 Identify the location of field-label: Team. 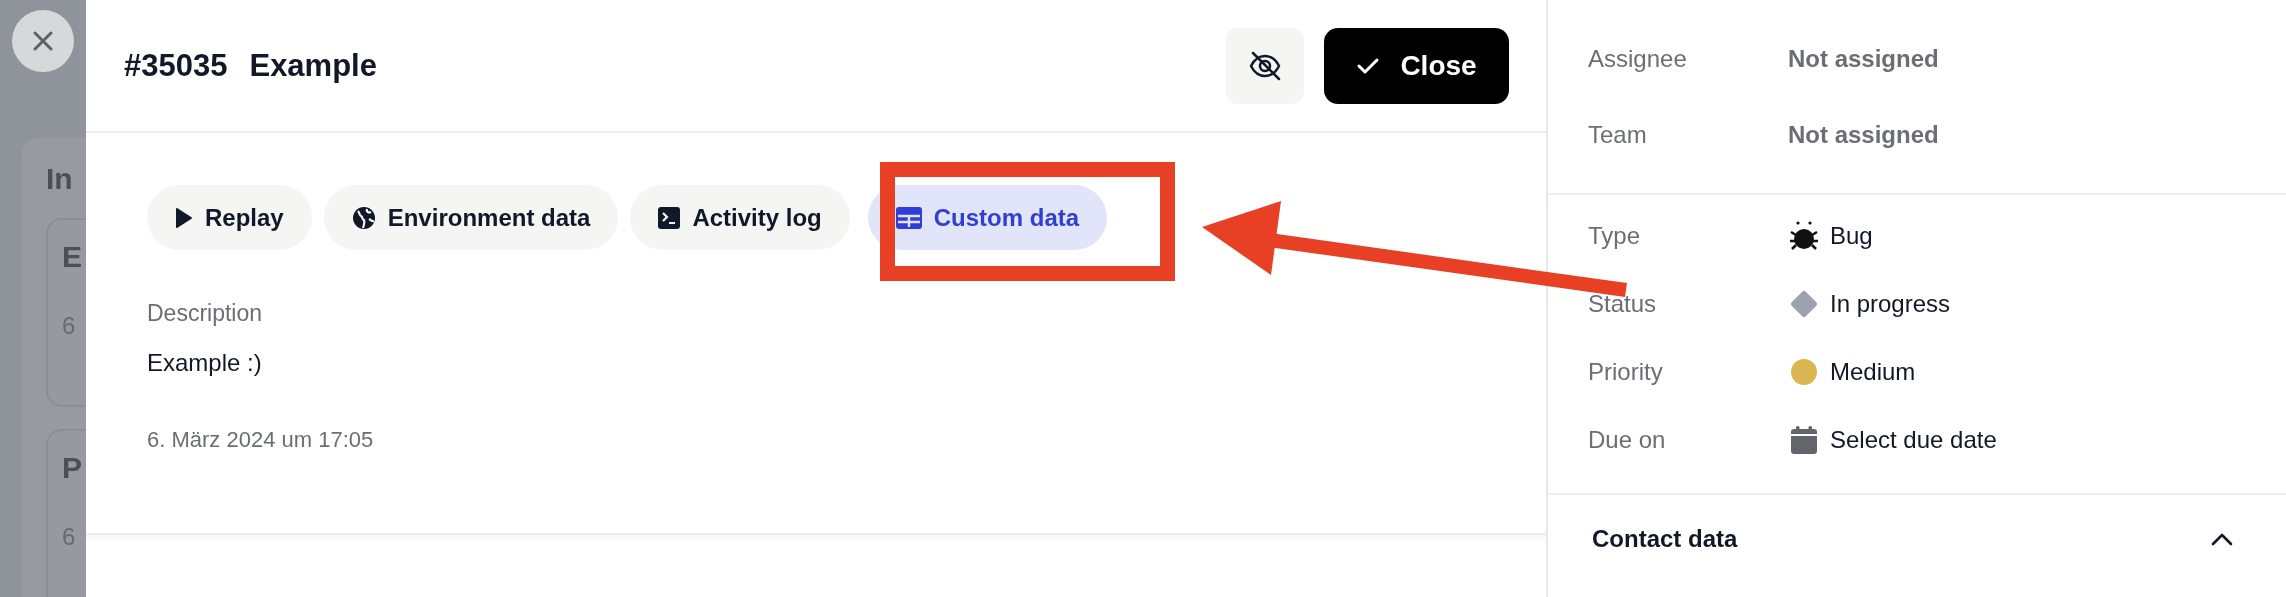
(1618, 135).